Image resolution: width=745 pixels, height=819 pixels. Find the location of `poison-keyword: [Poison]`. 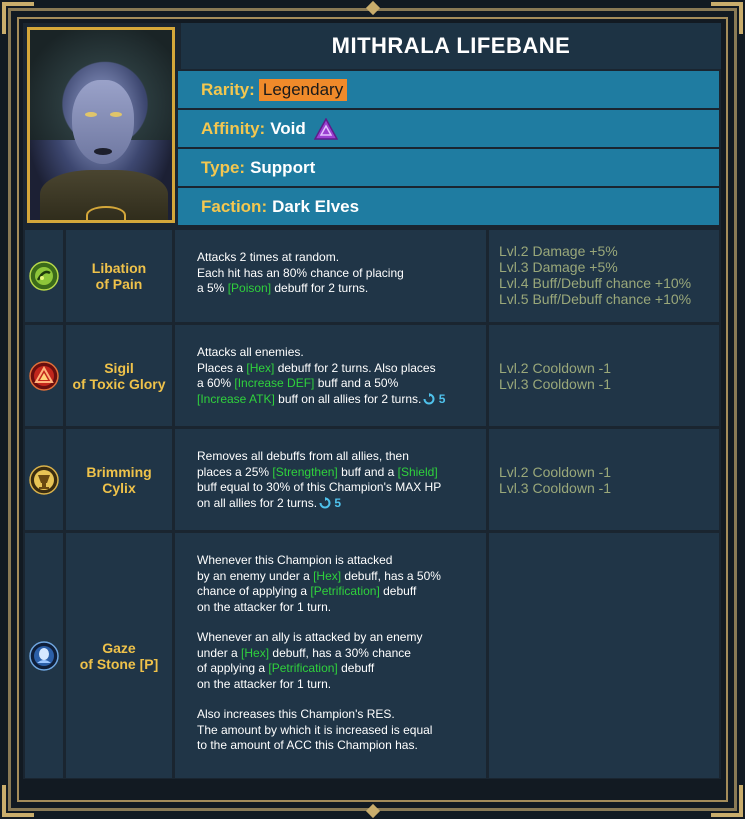

poison-keyword: [Poison] is located at coordinates (249, 288).